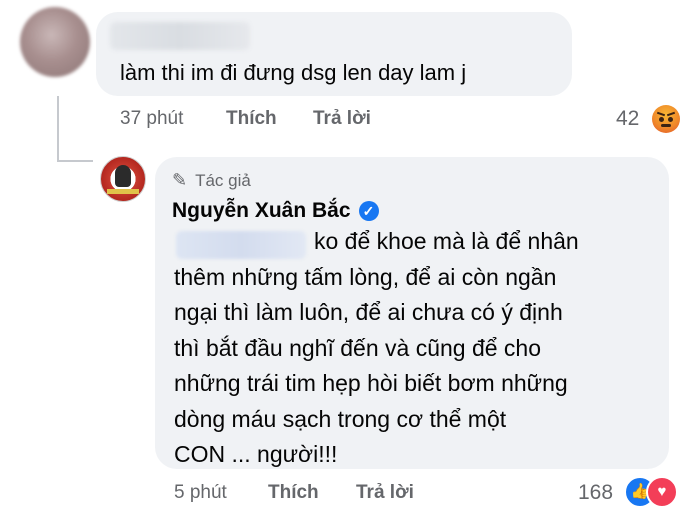 This screenshot has width=700, height=521. Describe the element at coordinates (662, 492) in the screenshot. I see `love-icon: ♥` at that location.